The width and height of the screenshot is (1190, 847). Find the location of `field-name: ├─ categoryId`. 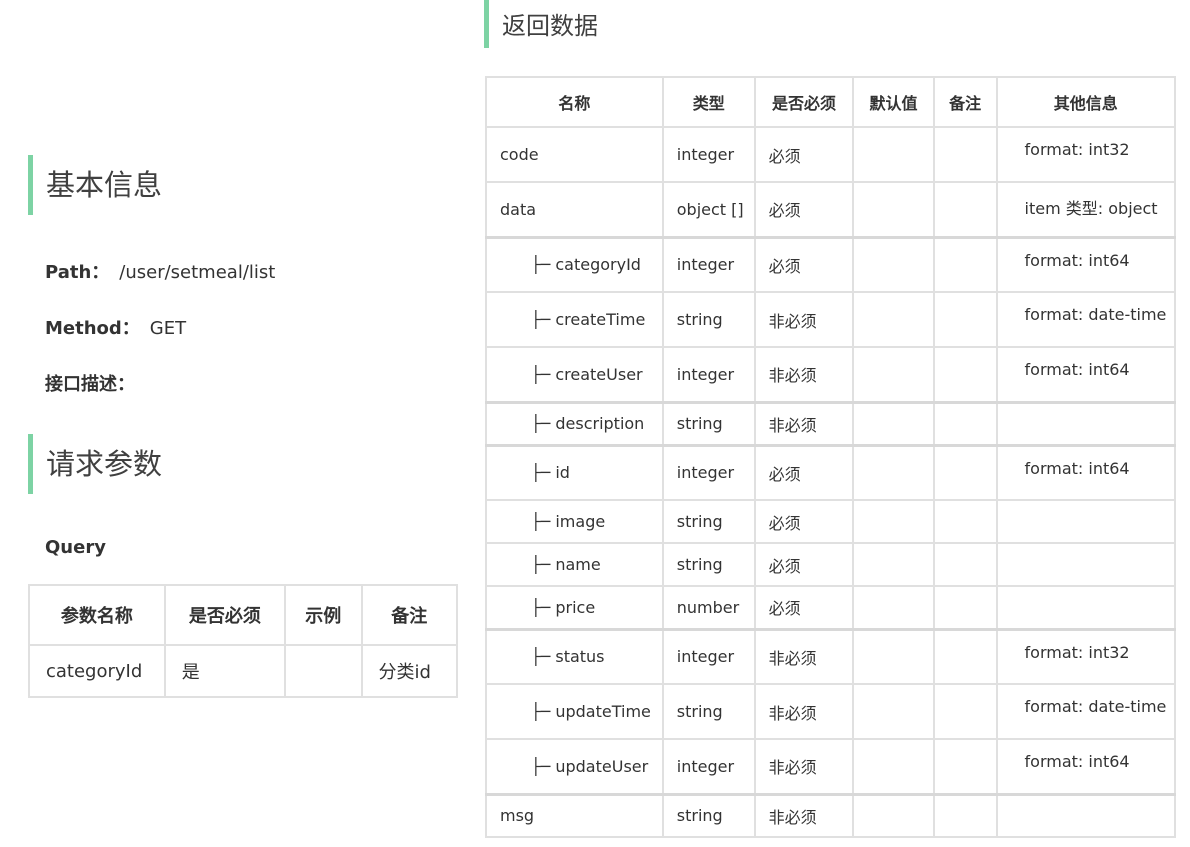

field-name: ├─ categoryId is located at coordinates (574, 264).